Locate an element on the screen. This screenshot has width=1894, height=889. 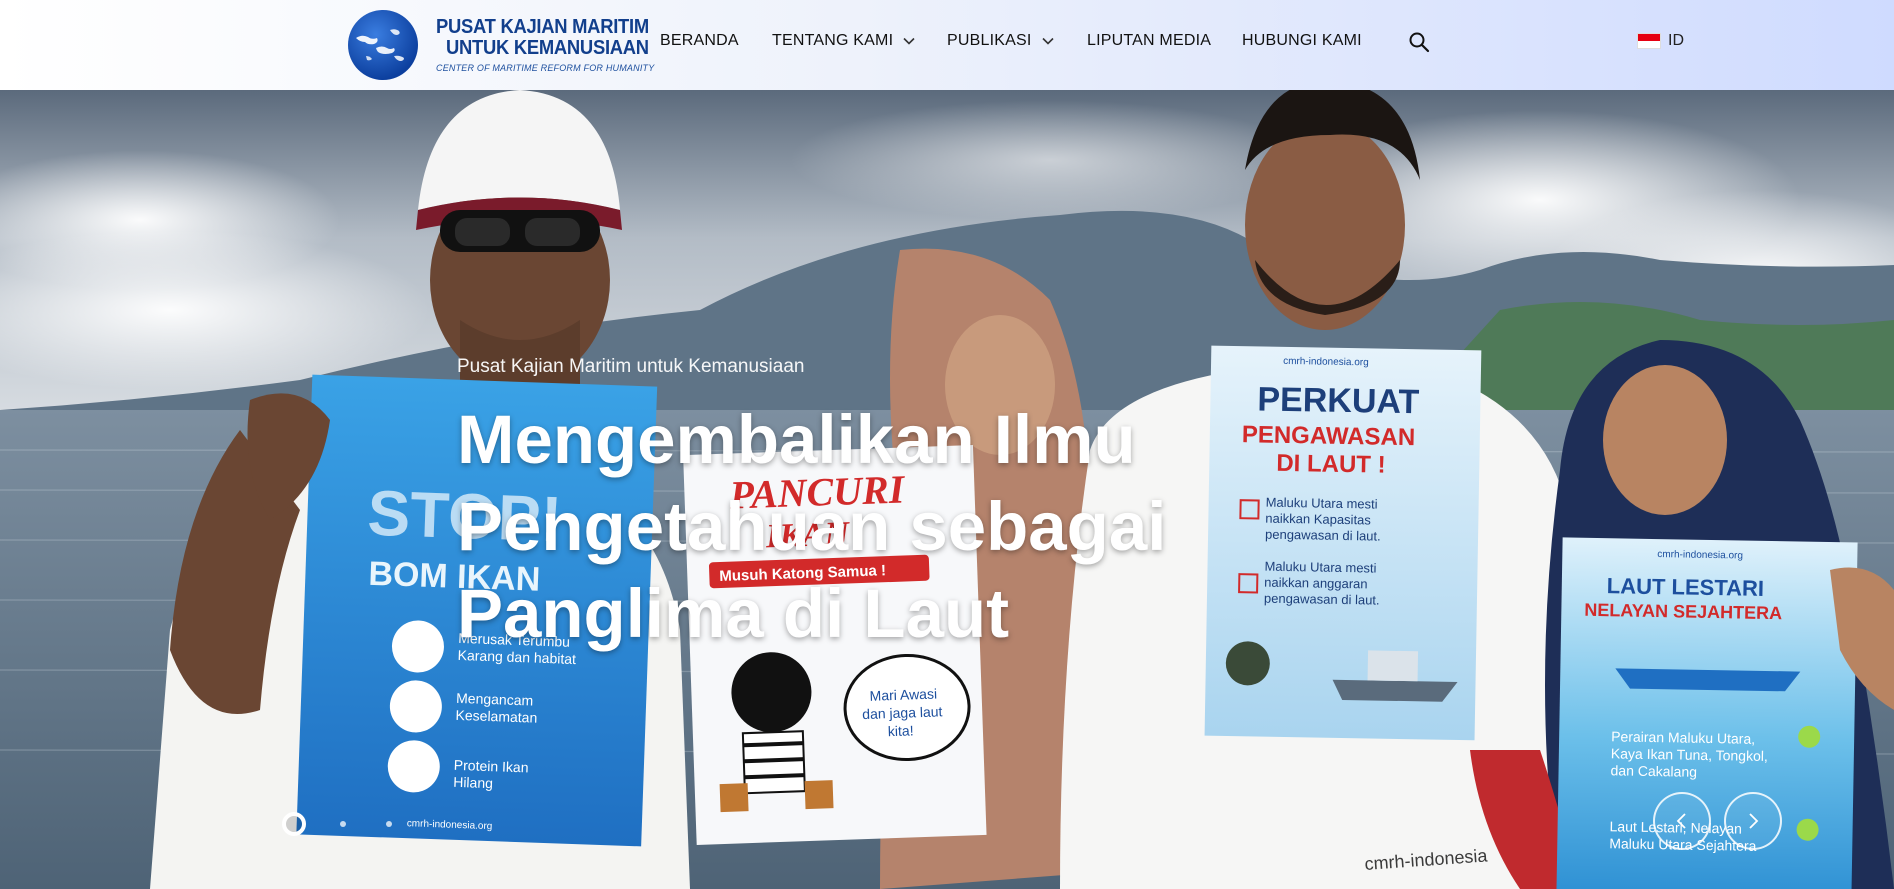
svg-text: Hilang is located at coordinates (473, 782).